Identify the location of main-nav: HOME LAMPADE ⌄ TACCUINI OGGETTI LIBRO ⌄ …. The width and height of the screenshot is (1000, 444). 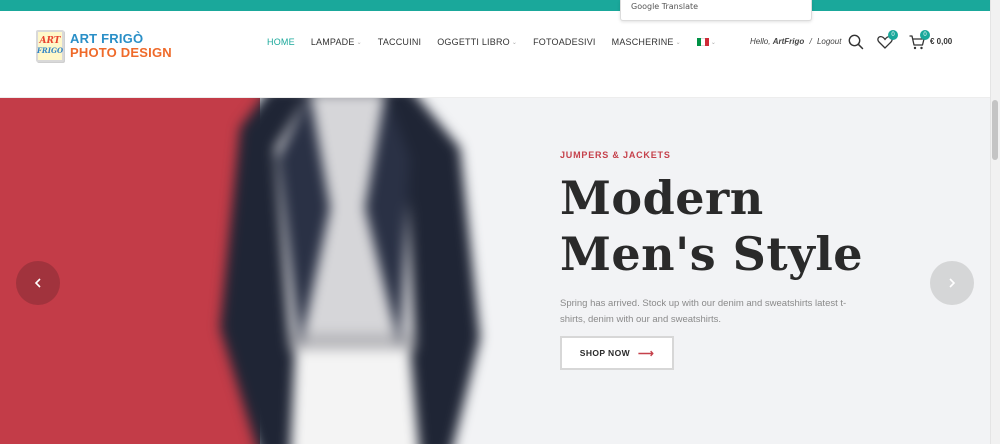
(499, 42).